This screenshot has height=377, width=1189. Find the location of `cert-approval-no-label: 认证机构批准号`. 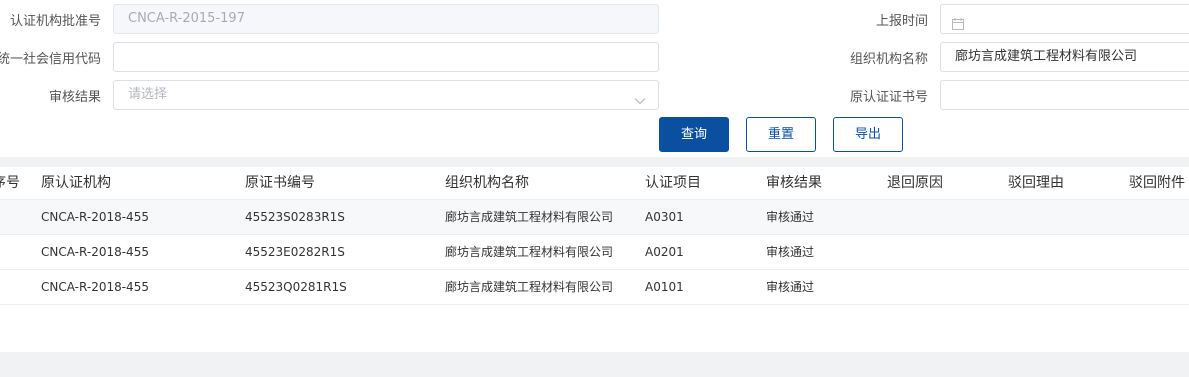

cert-approval-no-label: 认证机构批准号 is located at coordinates (55, 21).